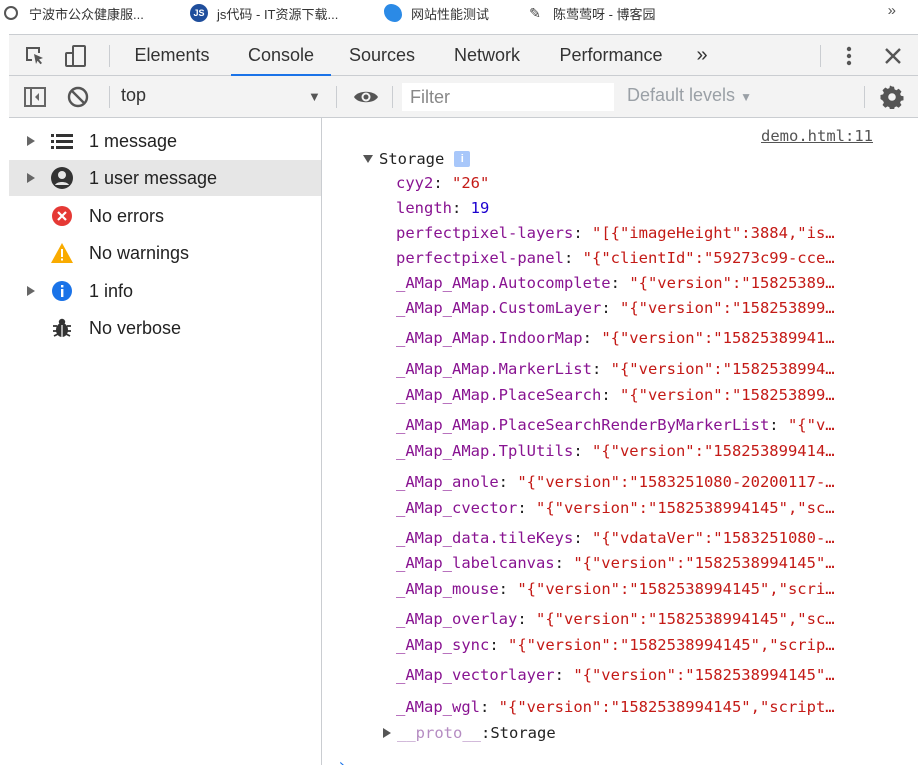 Image resolution: width=918 pixels, height=765 pixels. Describe the element at coordinates (133, 140) in the screenshot. I see `sidebar-item-label: 1 message` at that location.